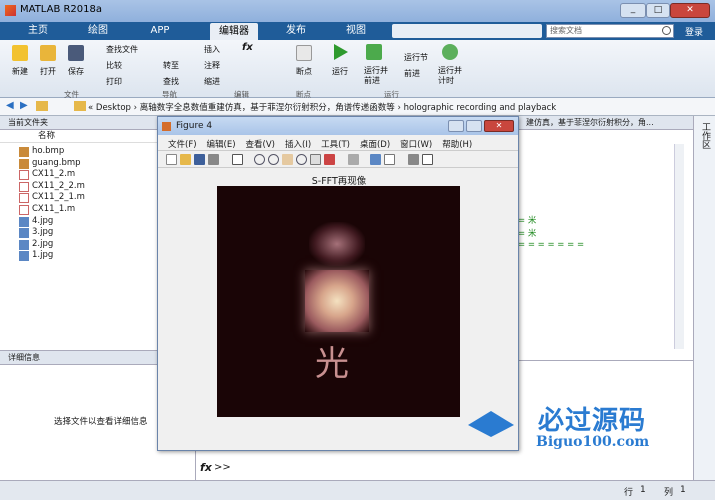  Describe the element at coordinates (457, 144) in the screenshot. I see `menu-help: 帮助(H)` at that location.